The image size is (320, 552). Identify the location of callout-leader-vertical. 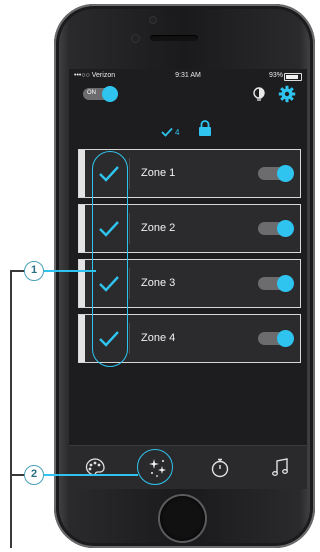
(11, 409).